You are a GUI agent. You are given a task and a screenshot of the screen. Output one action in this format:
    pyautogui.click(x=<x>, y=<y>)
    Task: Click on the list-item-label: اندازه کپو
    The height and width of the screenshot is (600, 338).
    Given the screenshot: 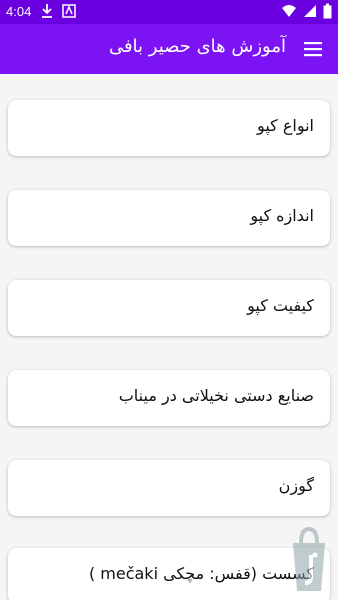 What is the action you would take?
    pyautogui.click(x=282, y=215)
    